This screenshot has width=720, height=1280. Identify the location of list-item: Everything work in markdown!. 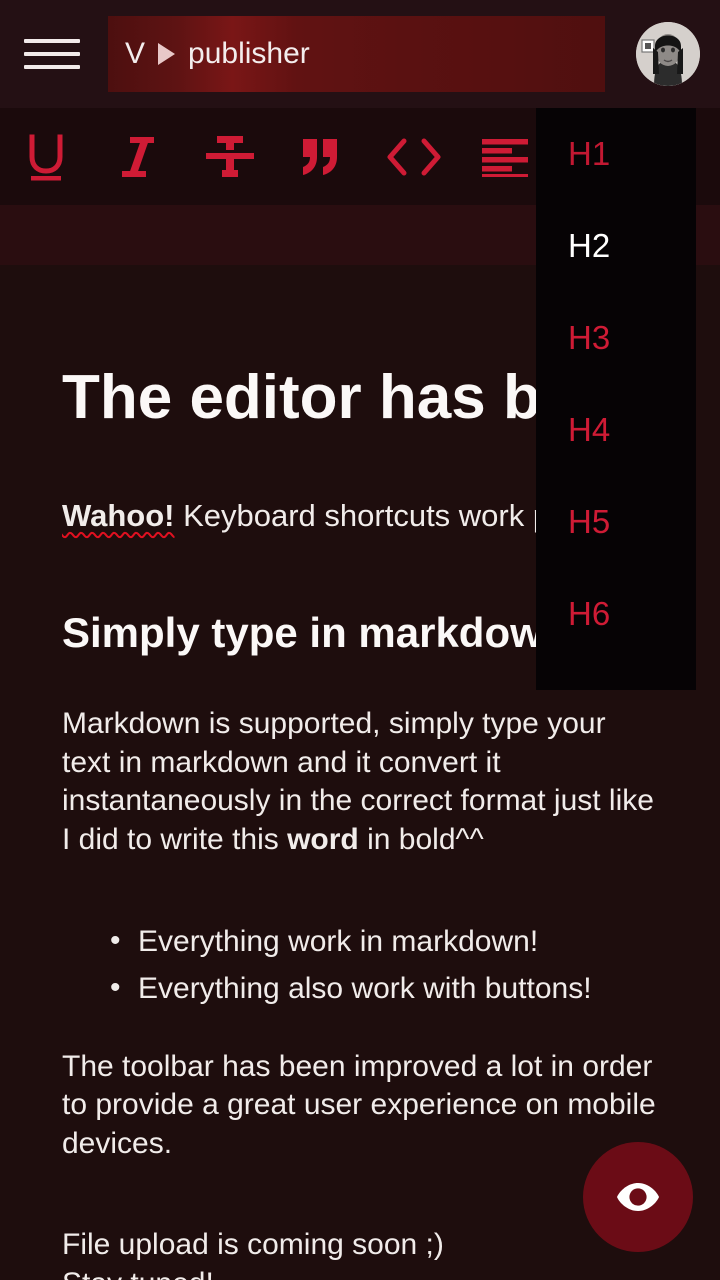
(384, 941).